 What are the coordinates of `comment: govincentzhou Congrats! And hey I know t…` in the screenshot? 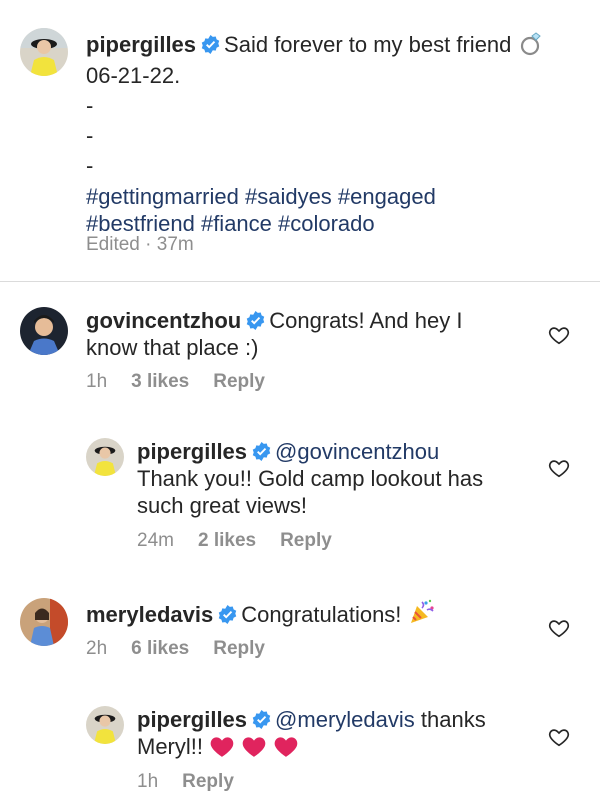 It's located at (316, 334).